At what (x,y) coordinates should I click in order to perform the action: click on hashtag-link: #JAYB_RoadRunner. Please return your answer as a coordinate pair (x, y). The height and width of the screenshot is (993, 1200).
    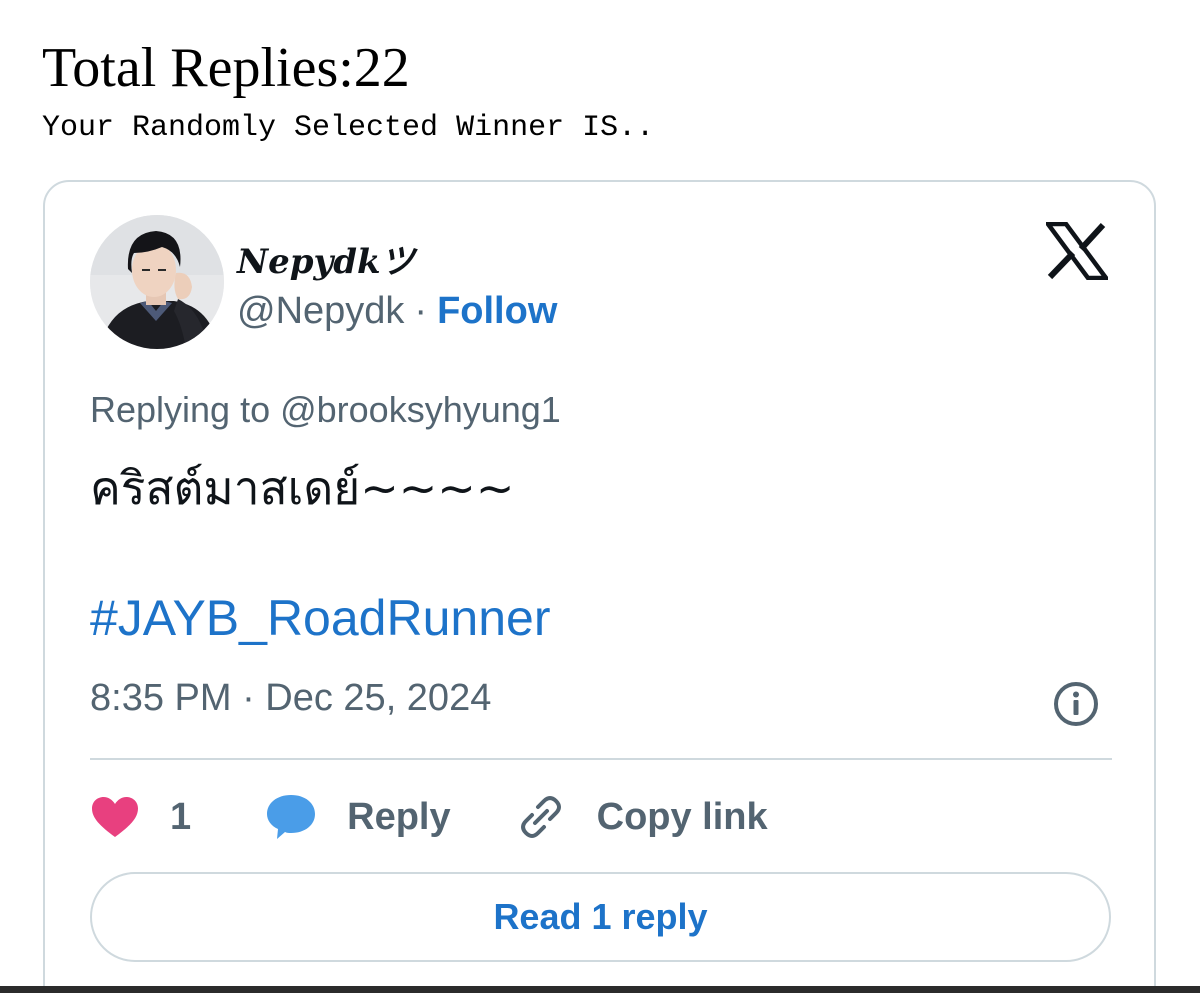
    Looking at the image, I should click on (320, 618).